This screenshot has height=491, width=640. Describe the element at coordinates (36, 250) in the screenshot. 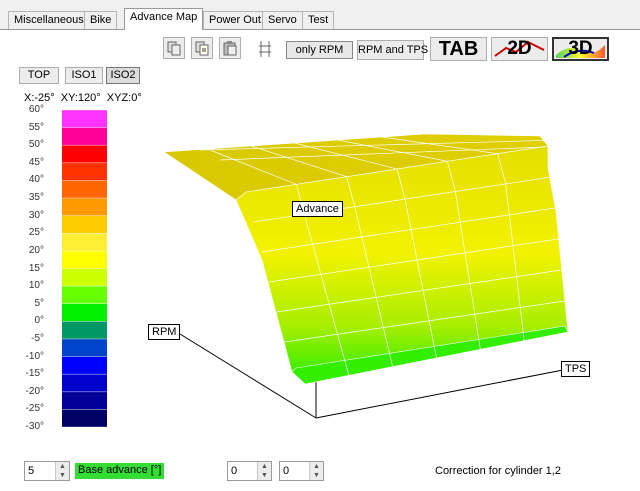

I see `legend-tick-label: 20°` at that location.